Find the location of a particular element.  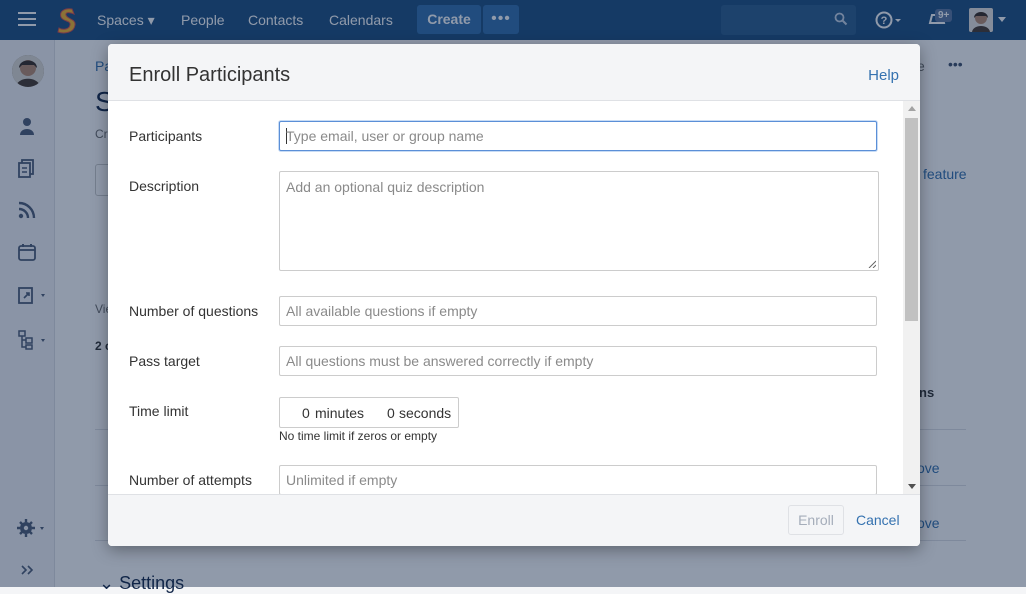

dialog-title: Enroll Participants is located at coordinates (210, 75).